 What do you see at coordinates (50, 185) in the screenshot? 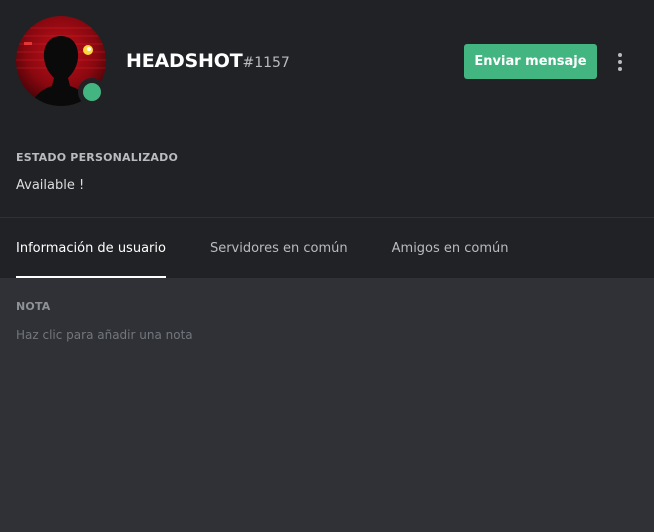
I see `custom-status-text: Available !` at bounding box center [50, 185].